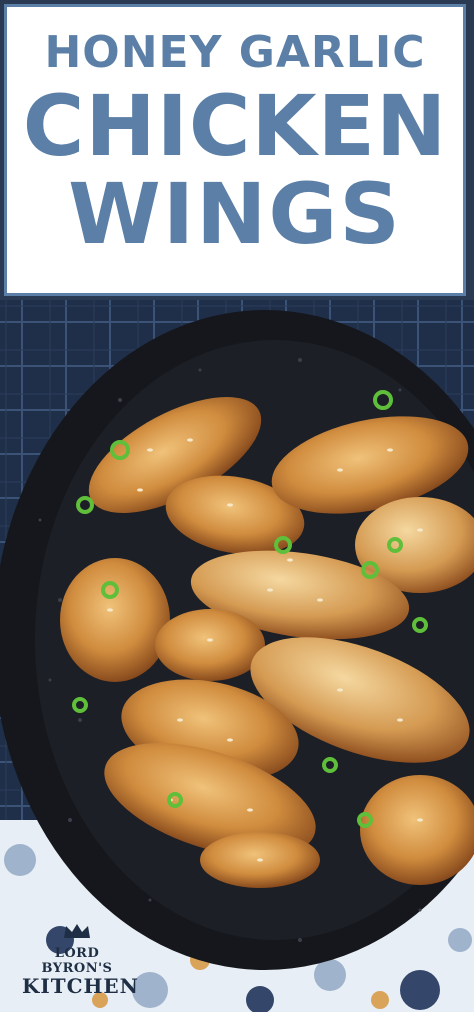 This screenshot has height=1012, width=474. What do you see at coordinates (235, 126) in the screenshot?
I see `title-line-2: CHICKEN` at bounding box center [235, 126].